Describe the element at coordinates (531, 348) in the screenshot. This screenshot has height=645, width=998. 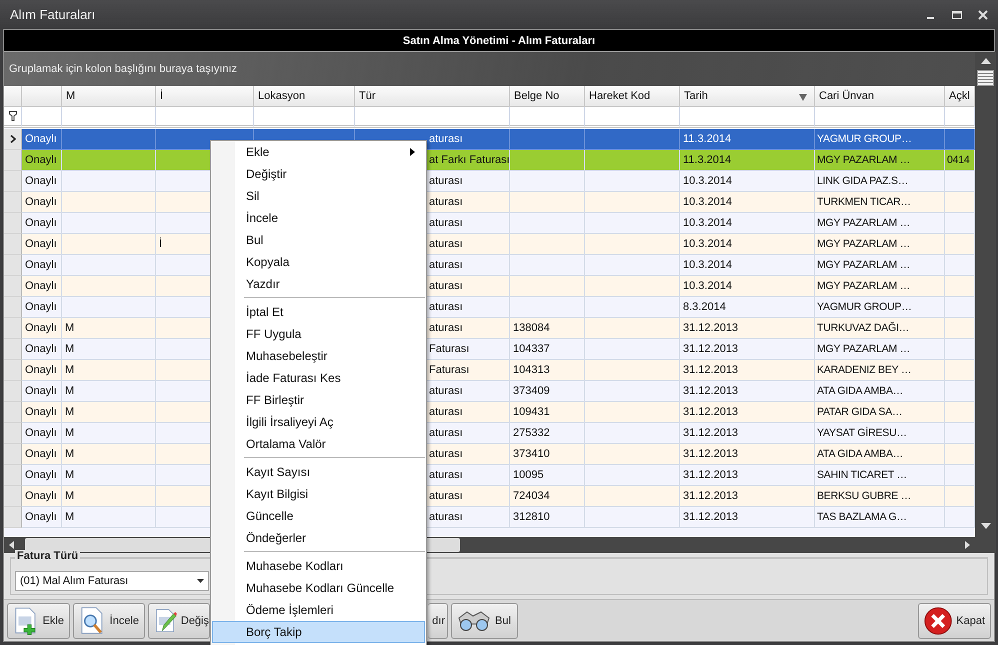
I see `table-cell: 104337` at that location.